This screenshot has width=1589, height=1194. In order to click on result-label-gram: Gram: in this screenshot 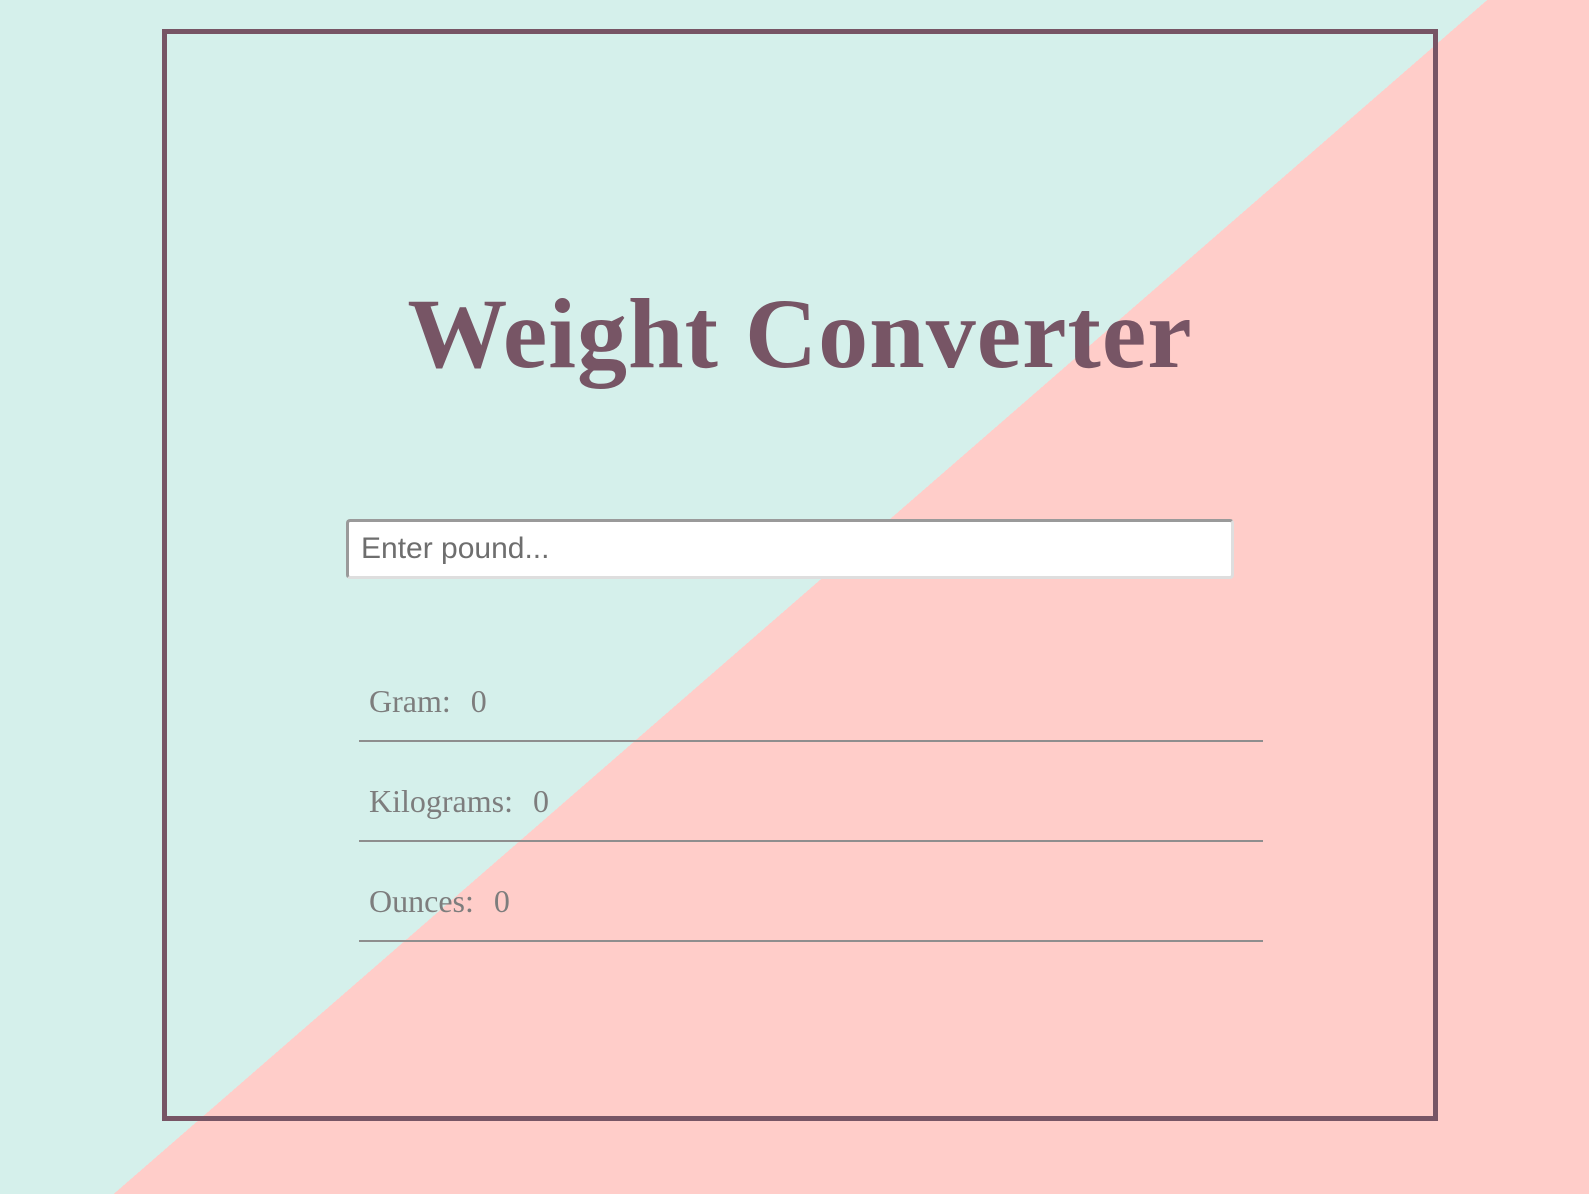, I will do `click(410, 701)`.